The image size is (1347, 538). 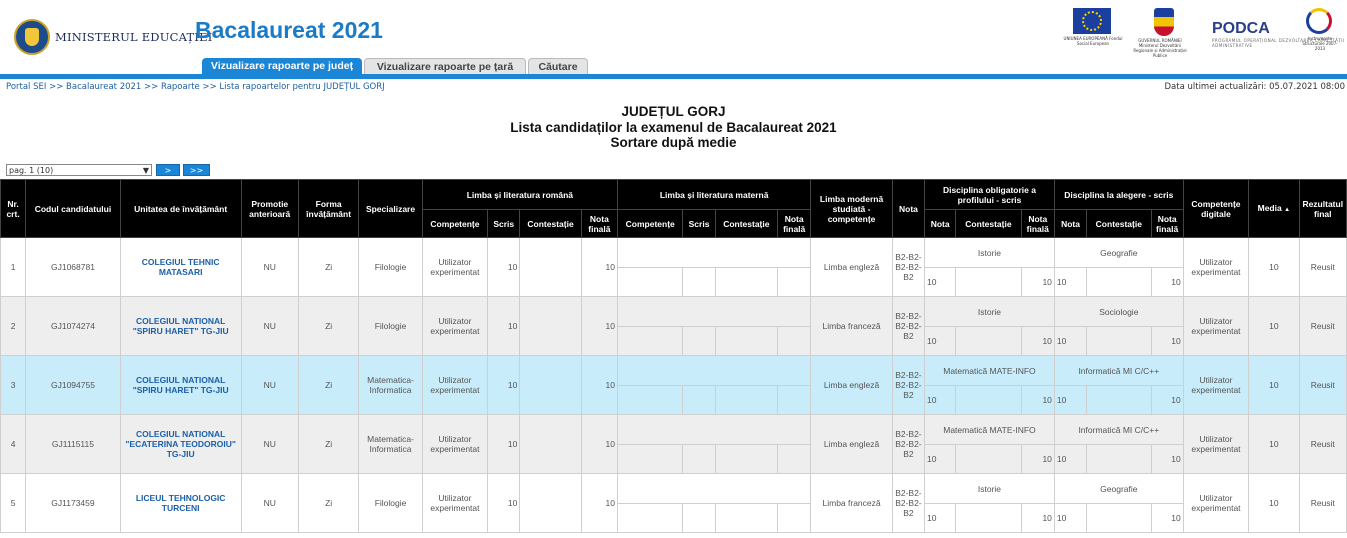 I want to click on col-ro-nota-finala: Nota finală, so click(x=599, y=223).